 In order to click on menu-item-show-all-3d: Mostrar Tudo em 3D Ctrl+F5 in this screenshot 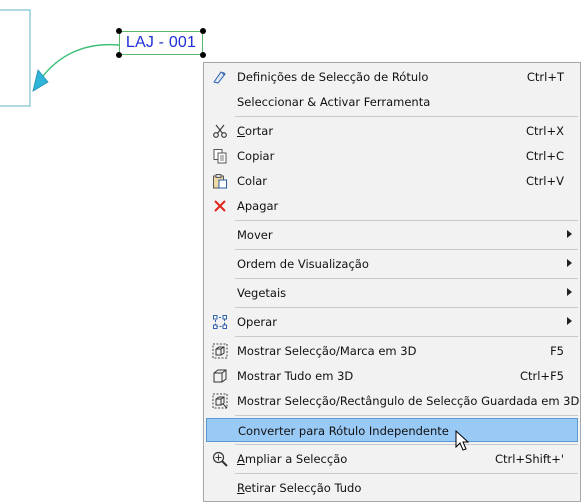, I will do `click(392, 376)`.